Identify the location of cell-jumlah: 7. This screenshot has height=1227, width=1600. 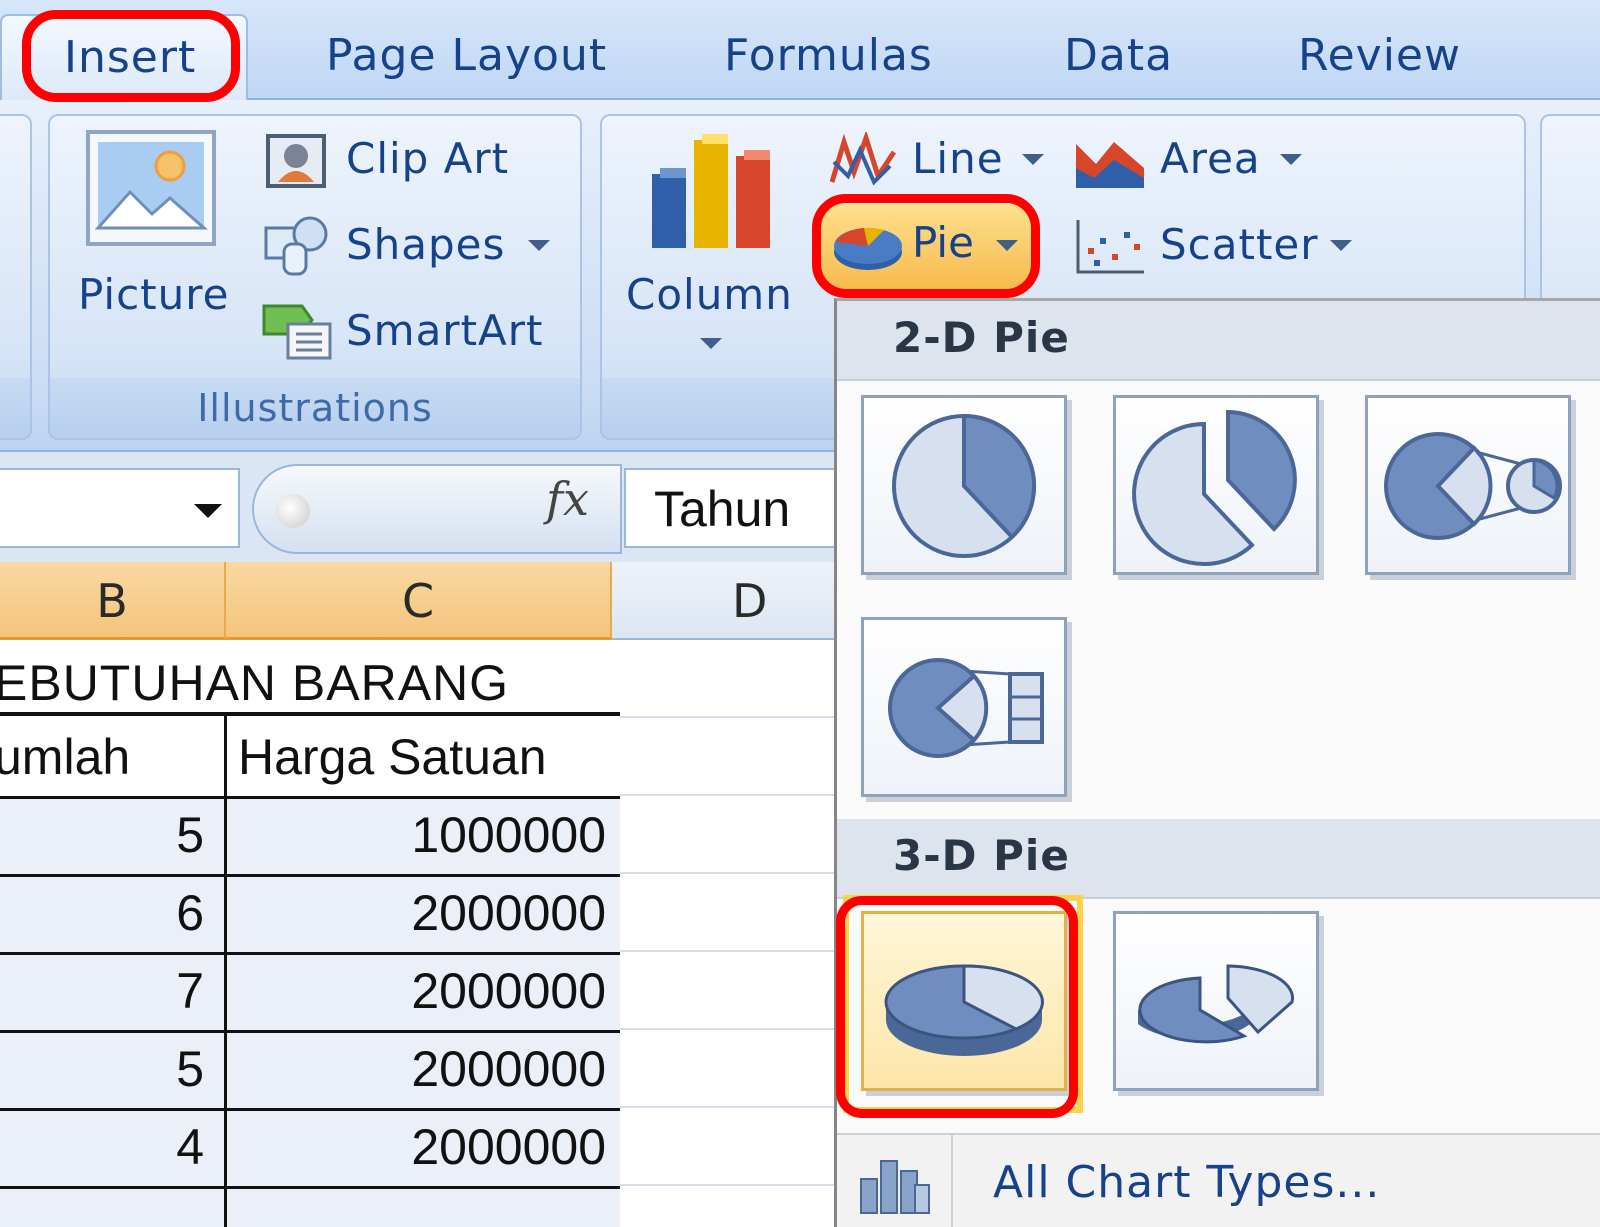
(190, 991).